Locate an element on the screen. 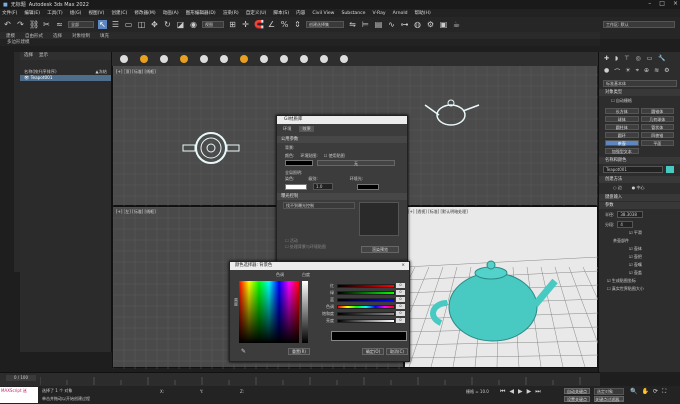 This screenshot has width=680, height=404. menu-item: 内容 is located at coordinates (300, 13).